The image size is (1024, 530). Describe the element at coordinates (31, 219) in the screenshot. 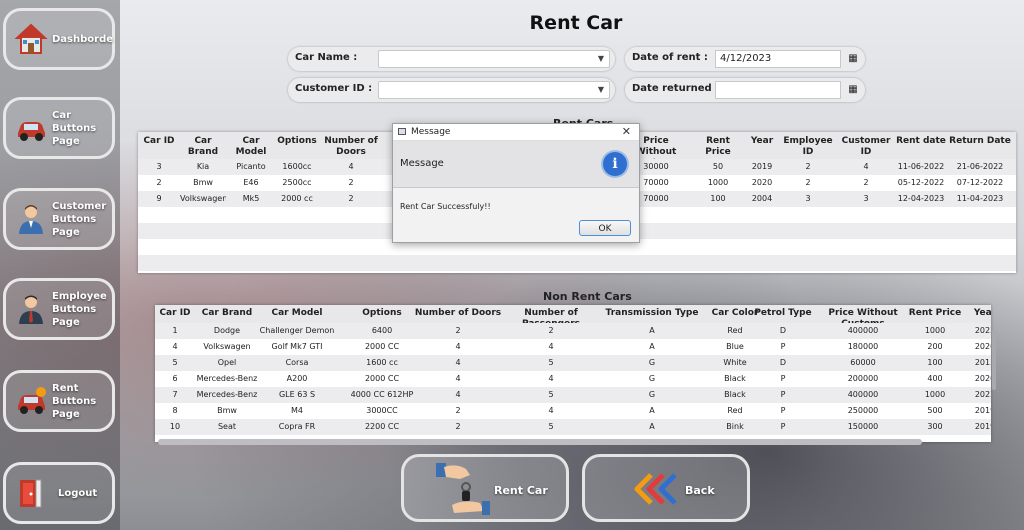

I see `customer-icon` at that location.